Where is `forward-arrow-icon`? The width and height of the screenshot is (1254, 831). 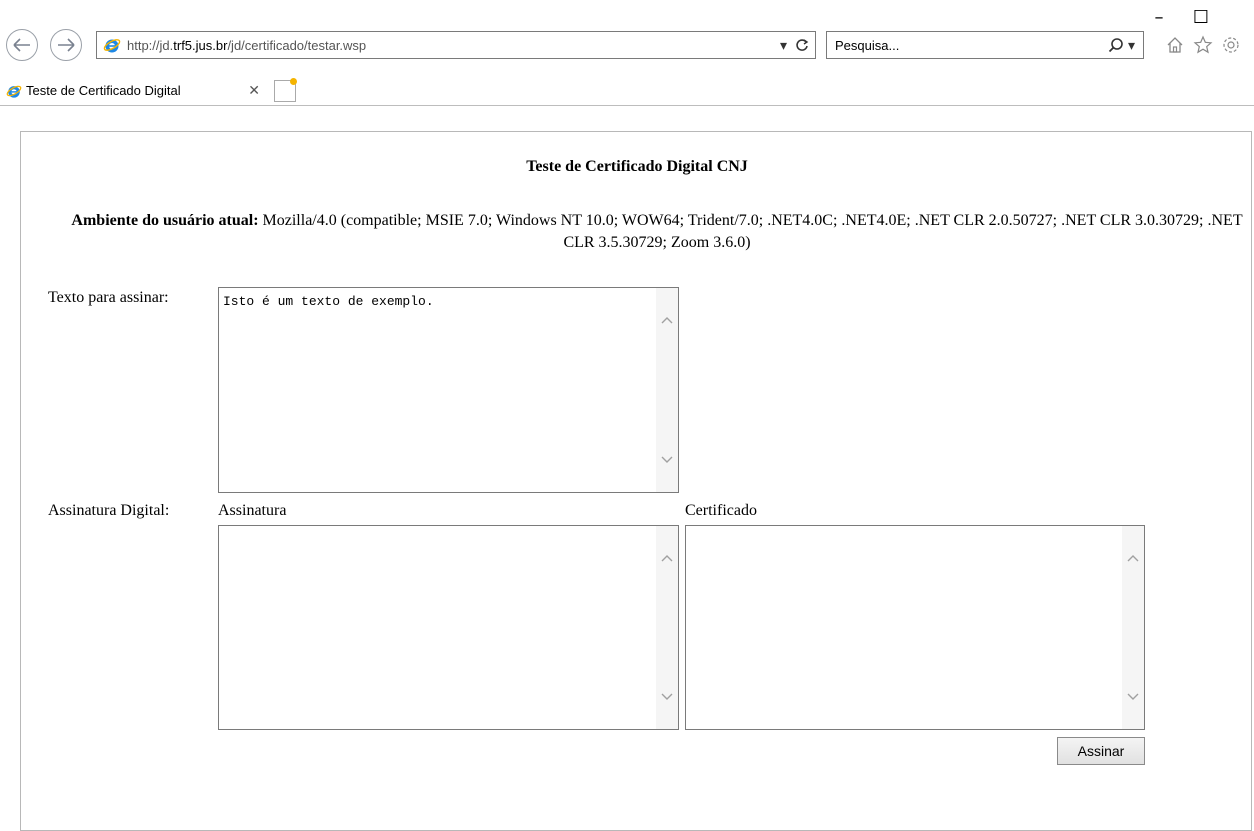 forward-arrow-icon is located at coordinates (66, 45).